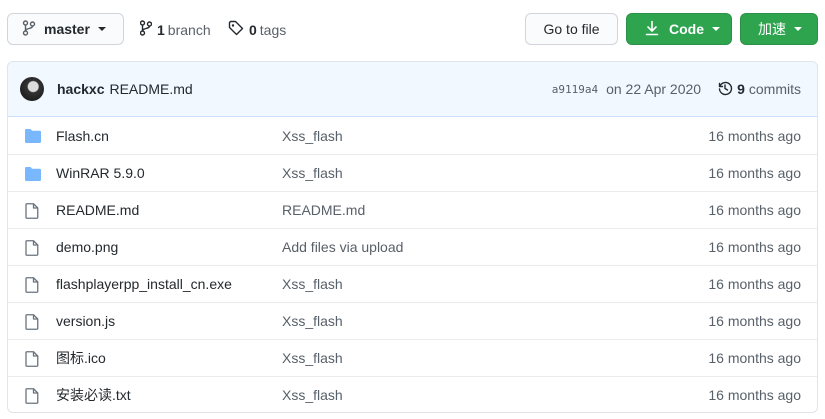 The image size is (825, 419). I want to click on accelerate-button: 加速, so click(779, 29).